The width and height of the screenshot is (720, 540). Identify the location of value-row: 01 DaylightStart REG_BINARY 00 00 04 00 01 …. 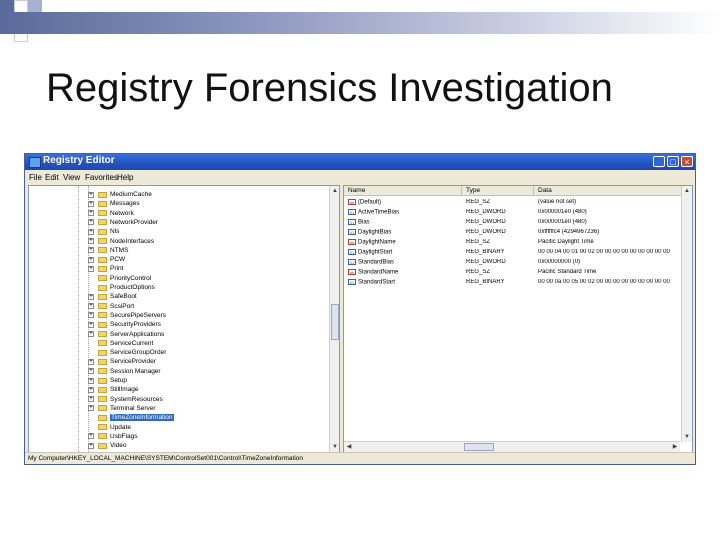
(512, 252).